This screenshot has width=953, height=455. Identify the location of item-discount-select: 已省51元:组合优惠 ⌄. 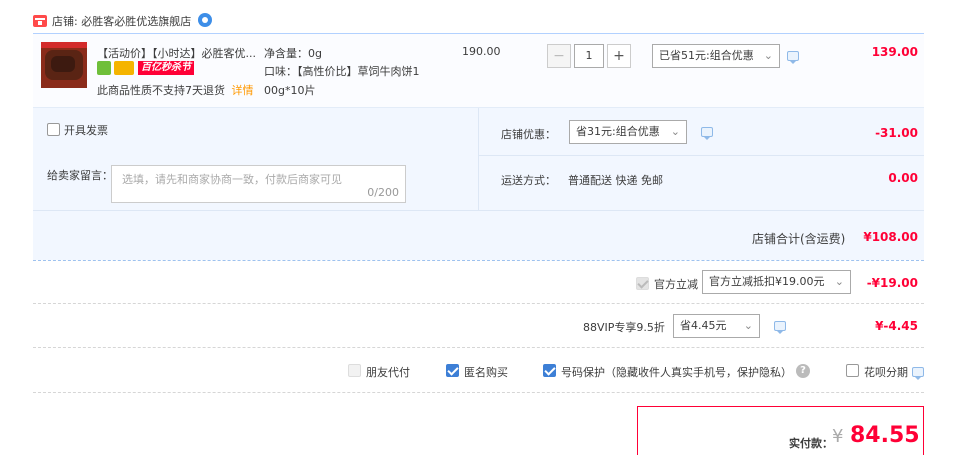
(716, 56).